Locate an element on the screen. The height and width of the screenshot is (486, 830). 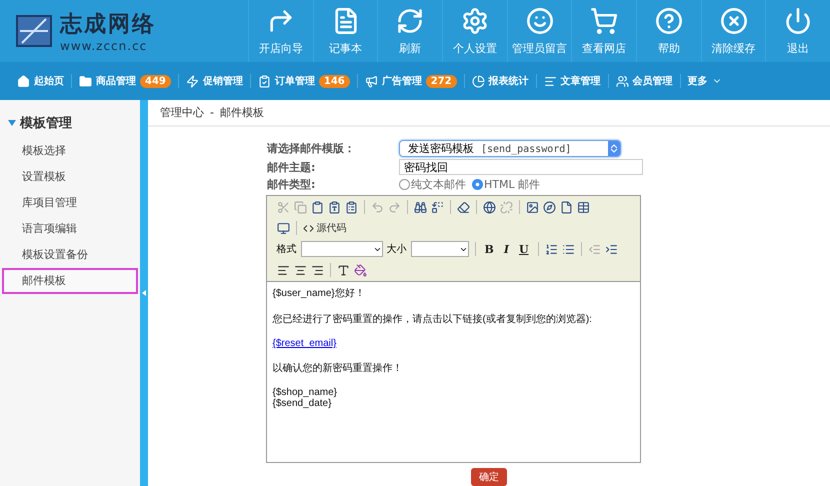
nav-label: 会员管理 is located at coordinates (652, 81).